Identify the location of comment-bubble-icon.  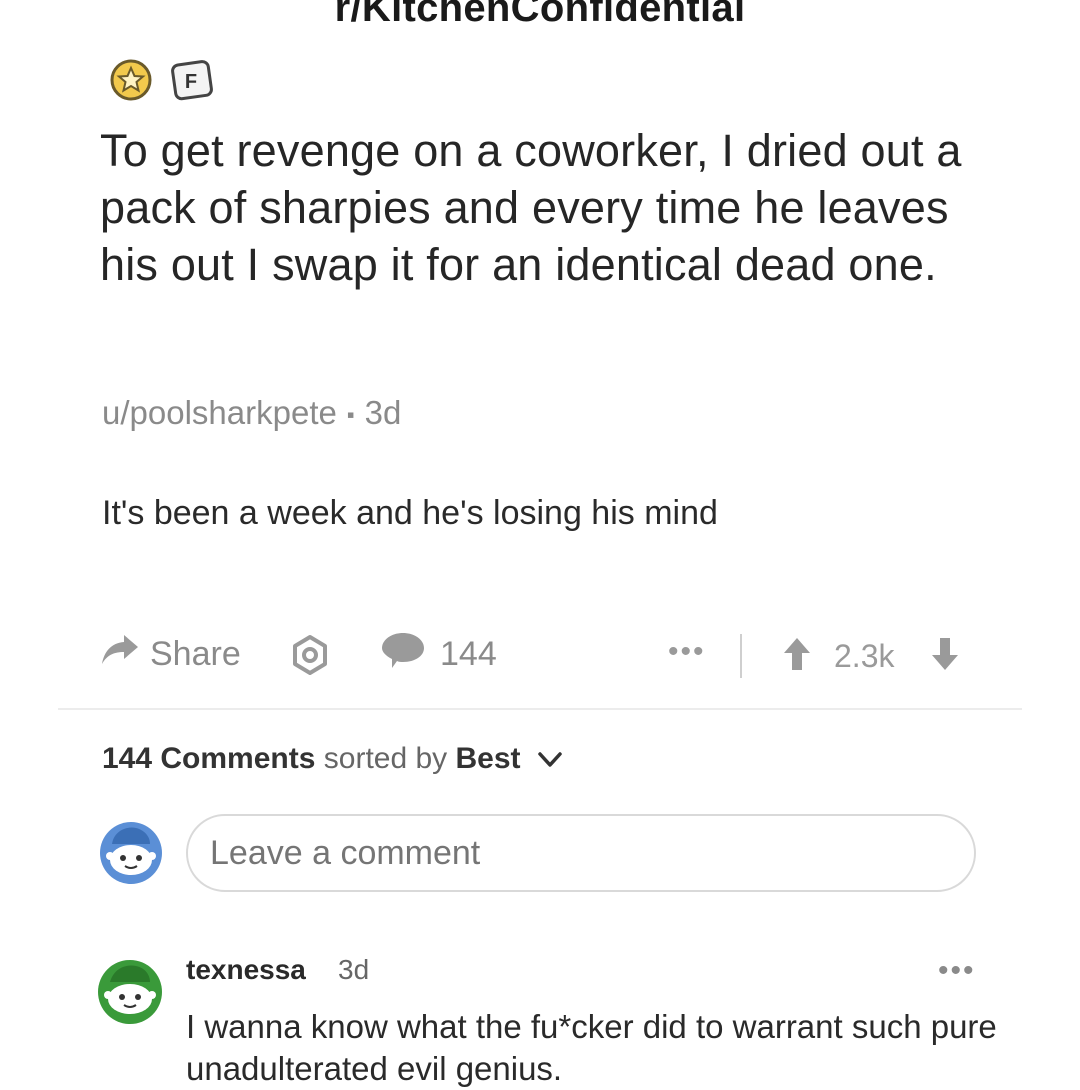
(403, 654).